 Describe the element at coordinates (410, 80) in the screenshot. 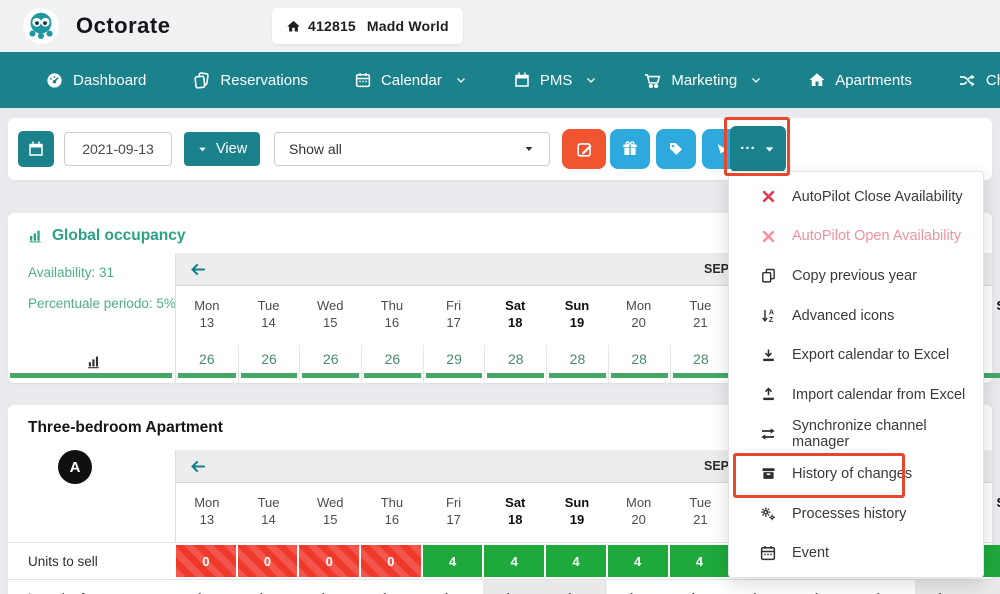

I see `nav-item-calendar: Calendar` at that location.